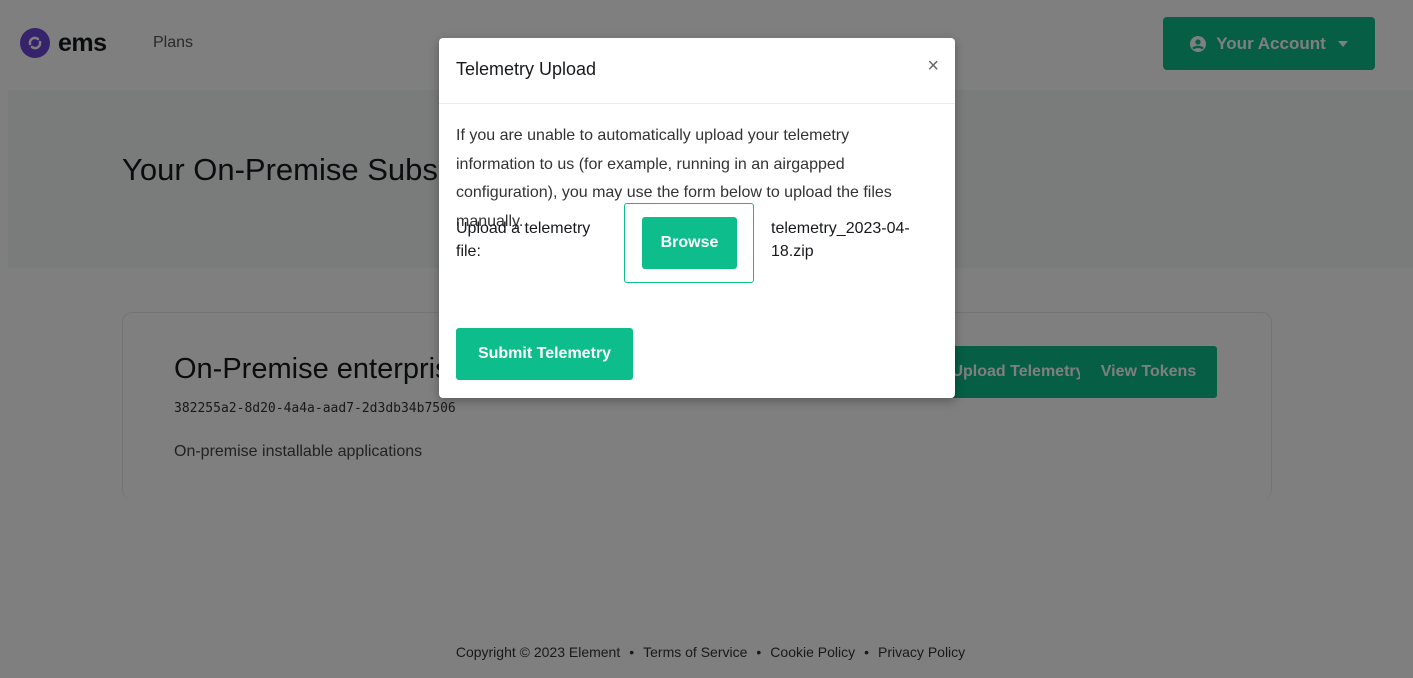 This screenshot has height=678, width=1413. I want to click on selected-file-name: telemetry_2023-04-18.zip, so click(840, 240).